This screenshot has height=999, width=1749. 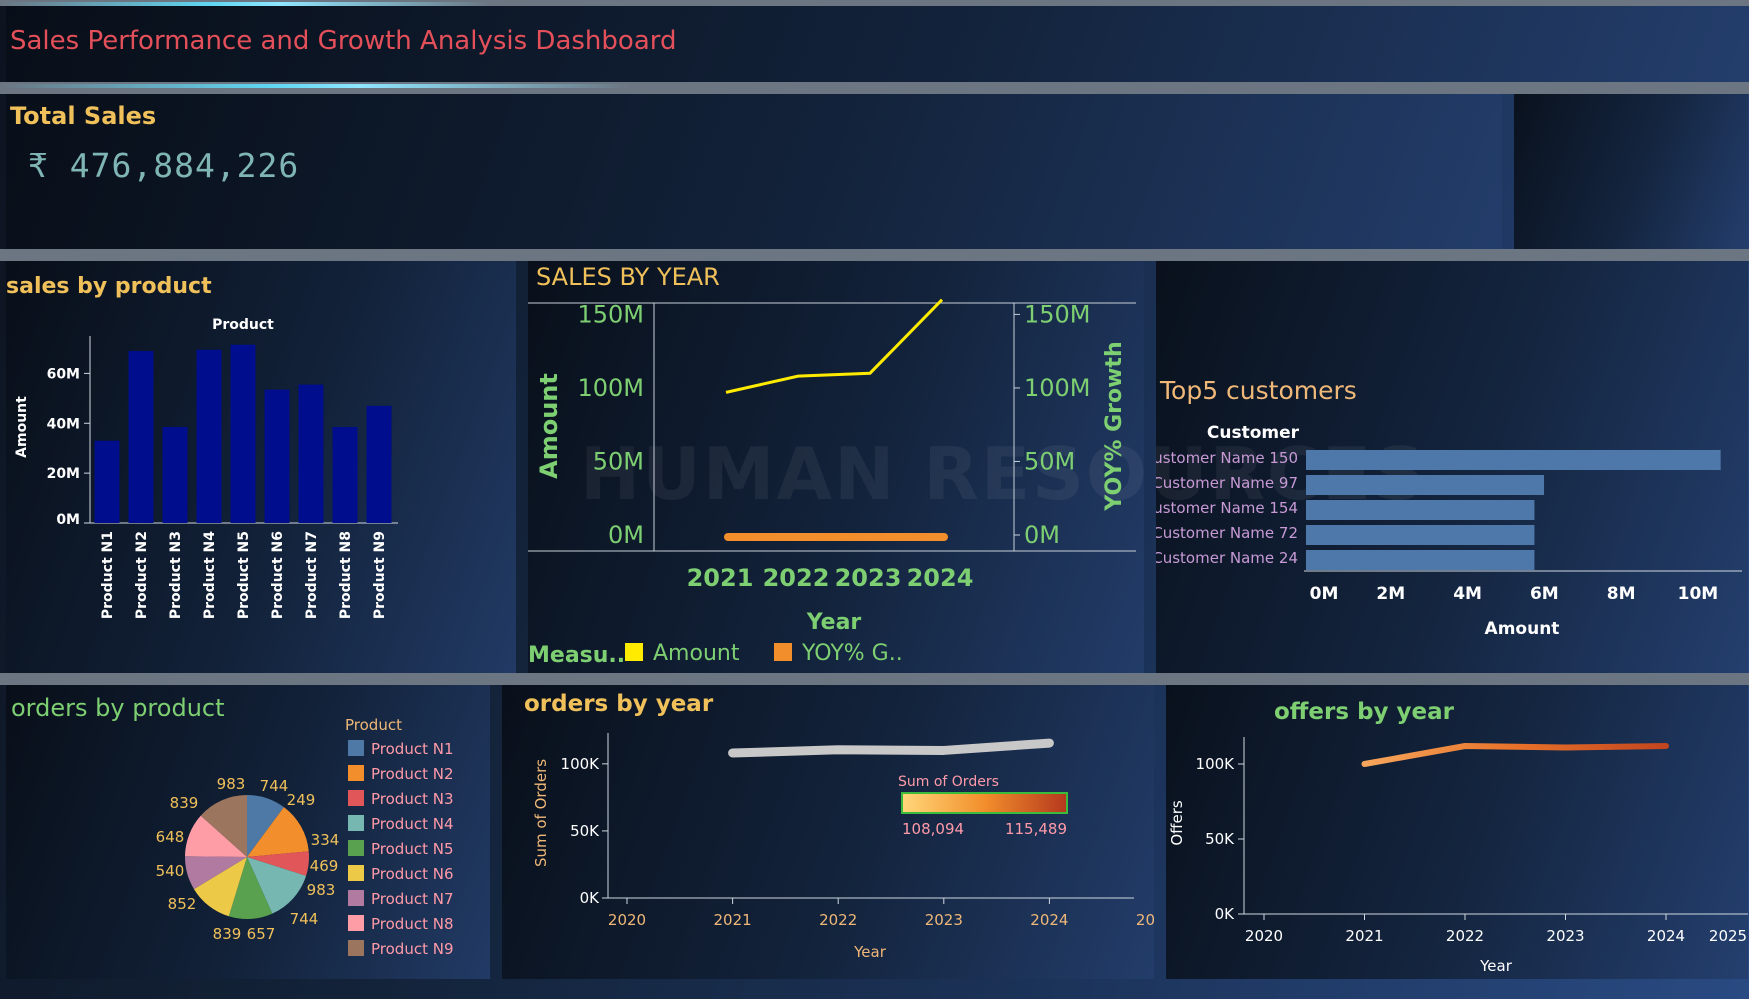 What do you see at coordinates (1467, 594) in the screenshot?
I see `xtick-label: 4M` at bounding box center [1467, 594].